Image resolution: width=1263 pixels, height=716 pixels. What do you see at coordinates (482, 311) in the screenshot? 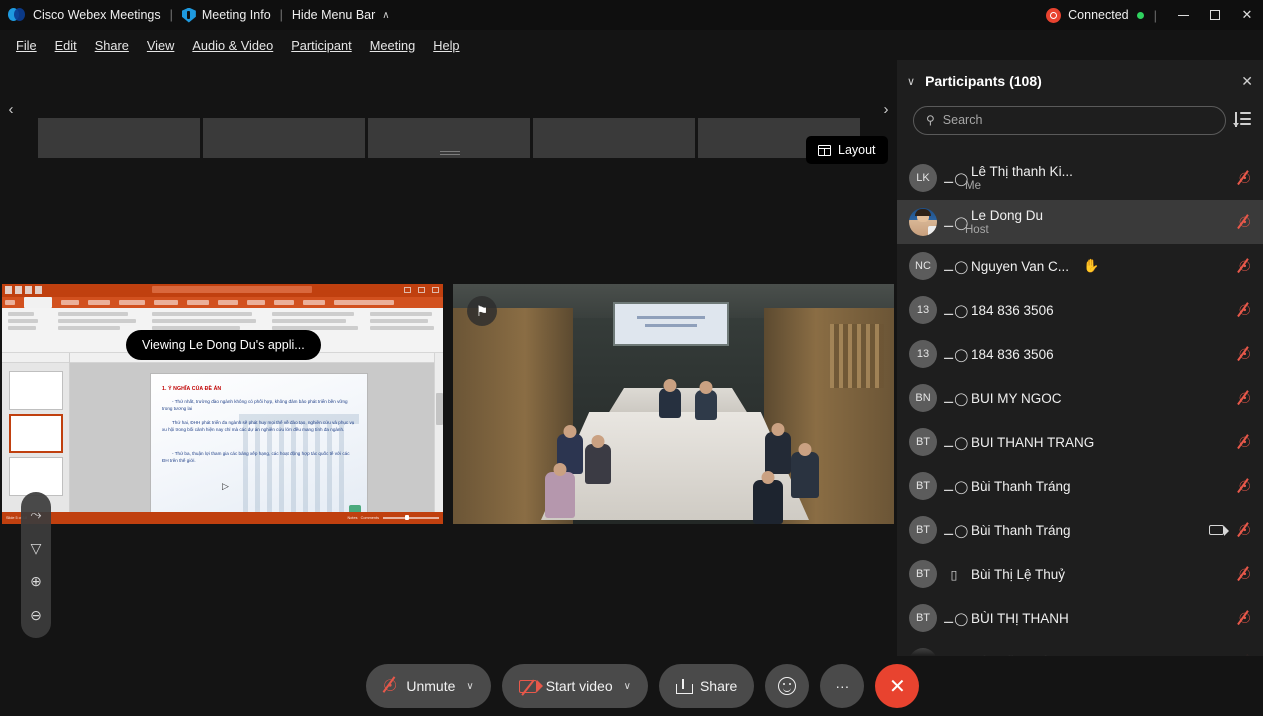
I see `pin-video-button: ⚑` at bounding box center [482, 311].